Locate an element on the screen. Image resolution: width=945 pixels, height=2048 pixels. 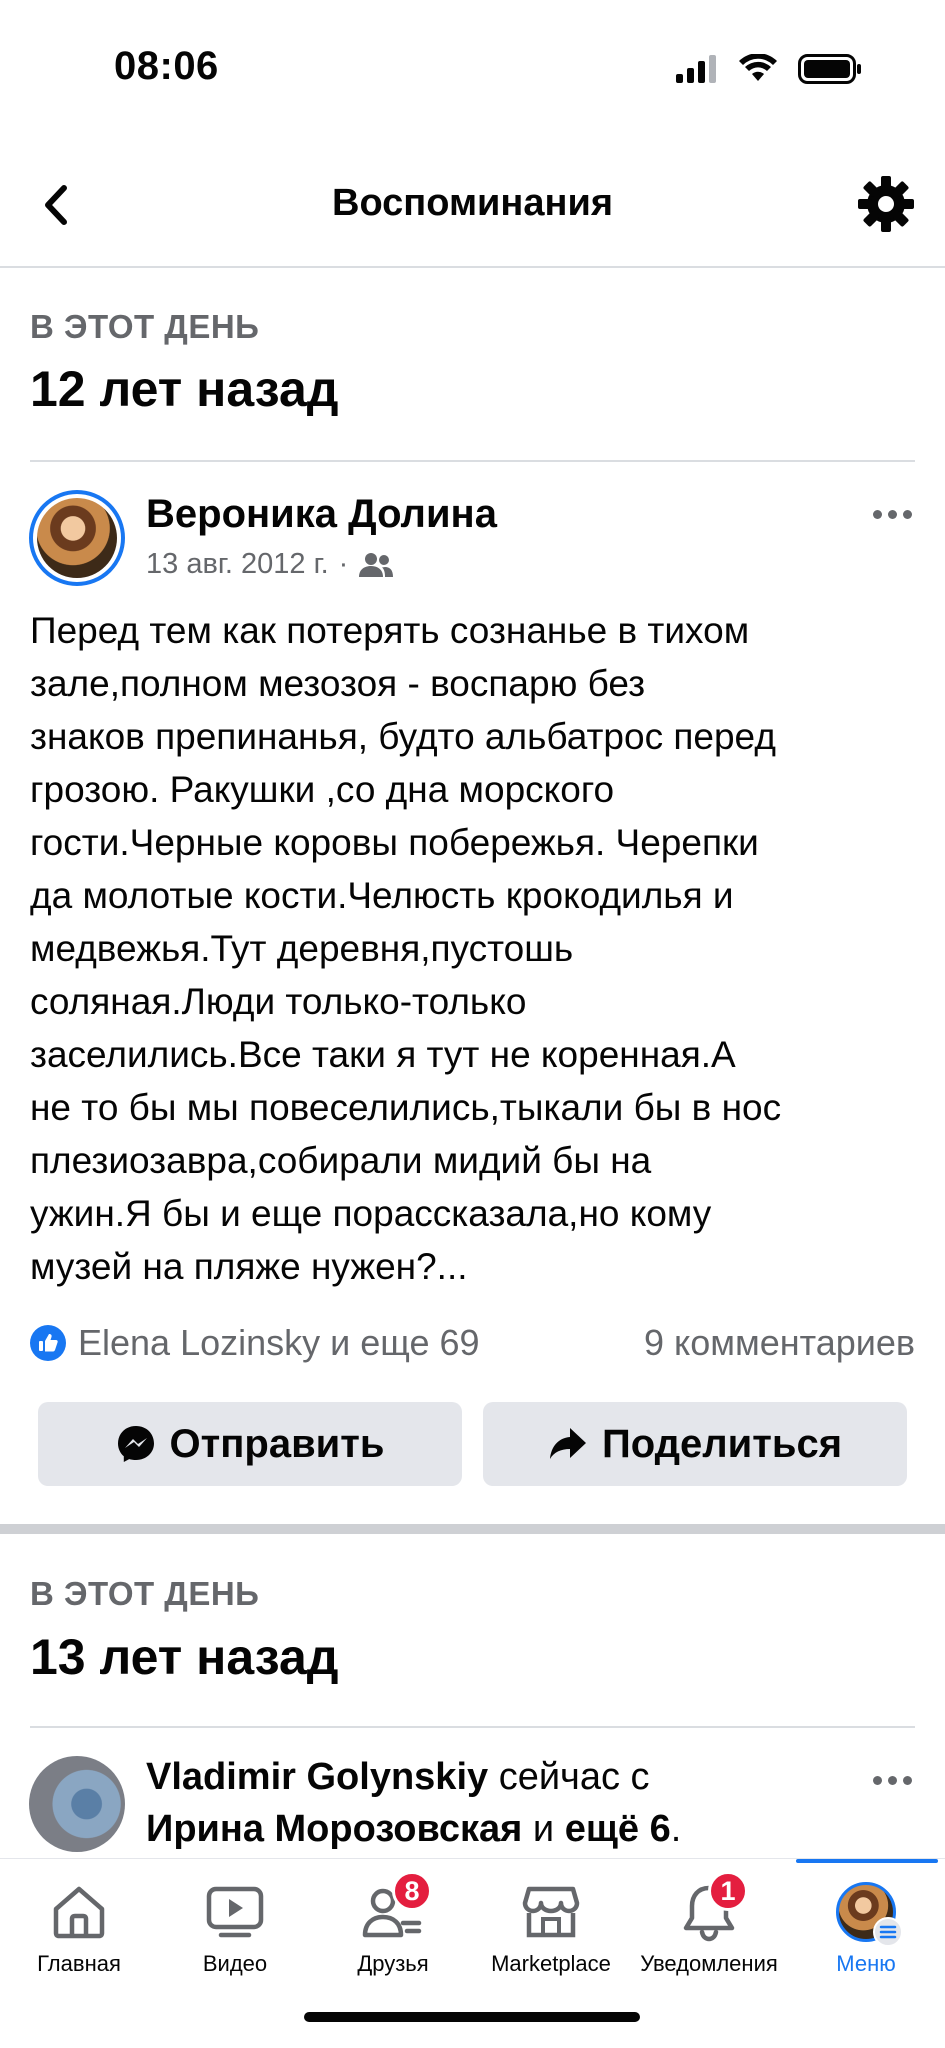
tab-menu: Меню is located at coordinates (866, 1934).